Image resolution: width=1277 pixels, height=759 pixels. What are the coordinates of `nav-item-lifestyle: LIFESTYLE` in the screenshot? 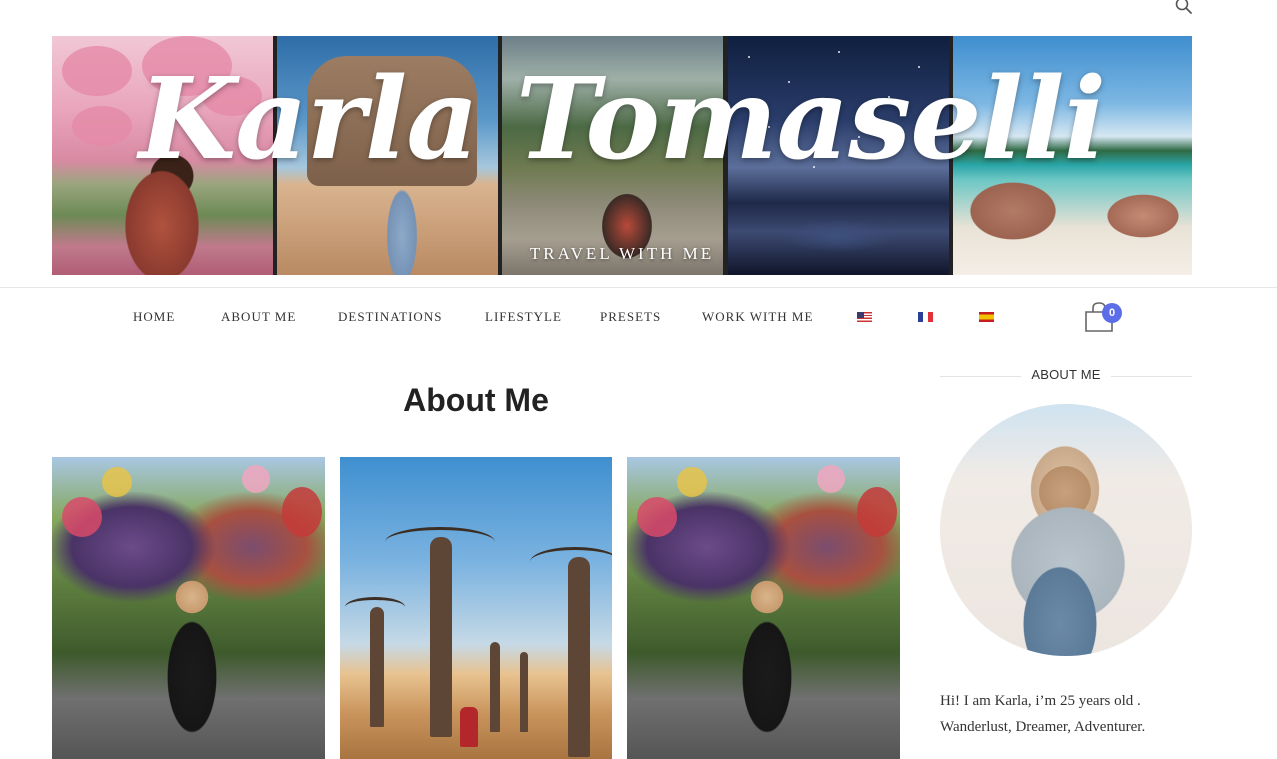 It's located at (523, 317).